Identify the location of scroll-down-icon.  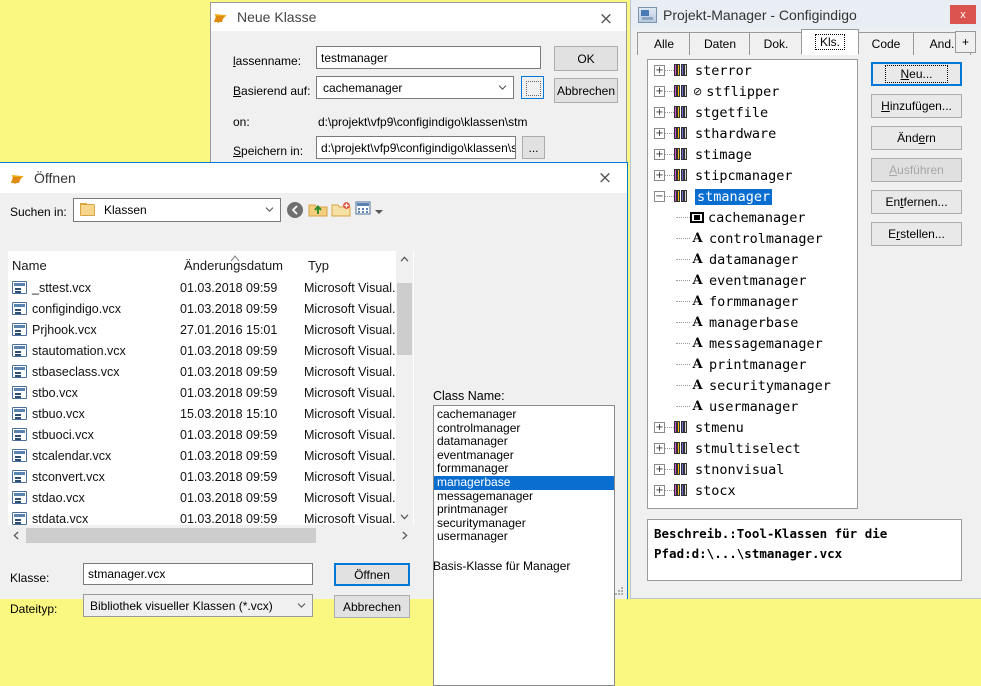
(404, 516).